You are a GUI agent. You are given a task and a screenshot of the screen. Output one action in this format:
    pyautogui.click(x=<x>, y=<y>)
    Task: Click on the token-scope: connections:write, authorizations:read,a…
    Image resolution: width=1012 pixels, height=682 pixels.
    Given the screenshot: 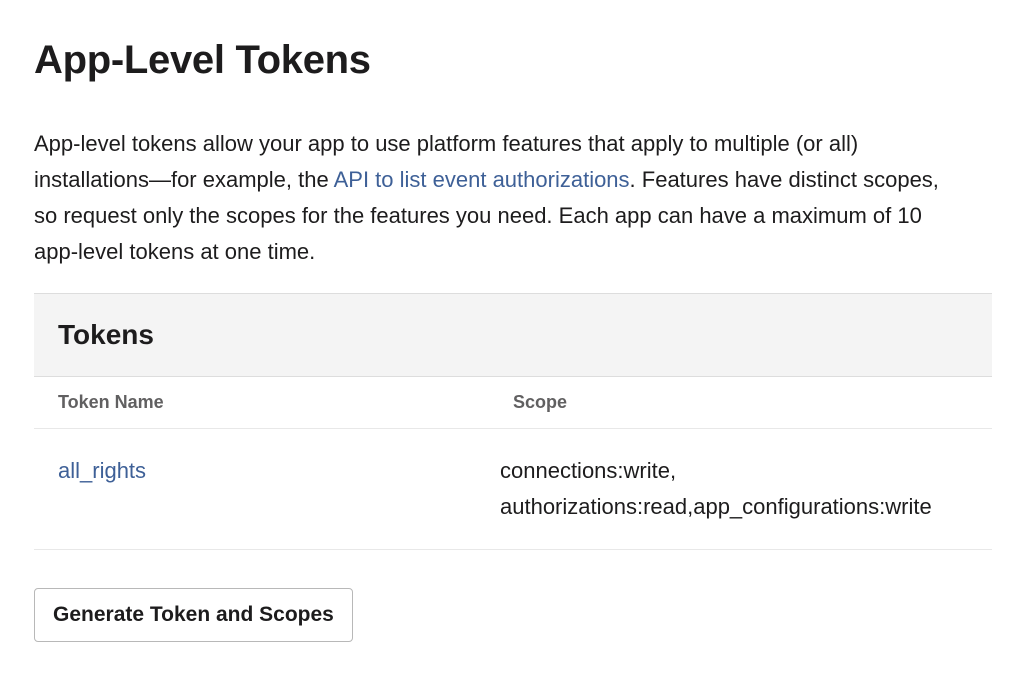 What is the action you would take?
    pyautogui.click(x=716, y=488)
    